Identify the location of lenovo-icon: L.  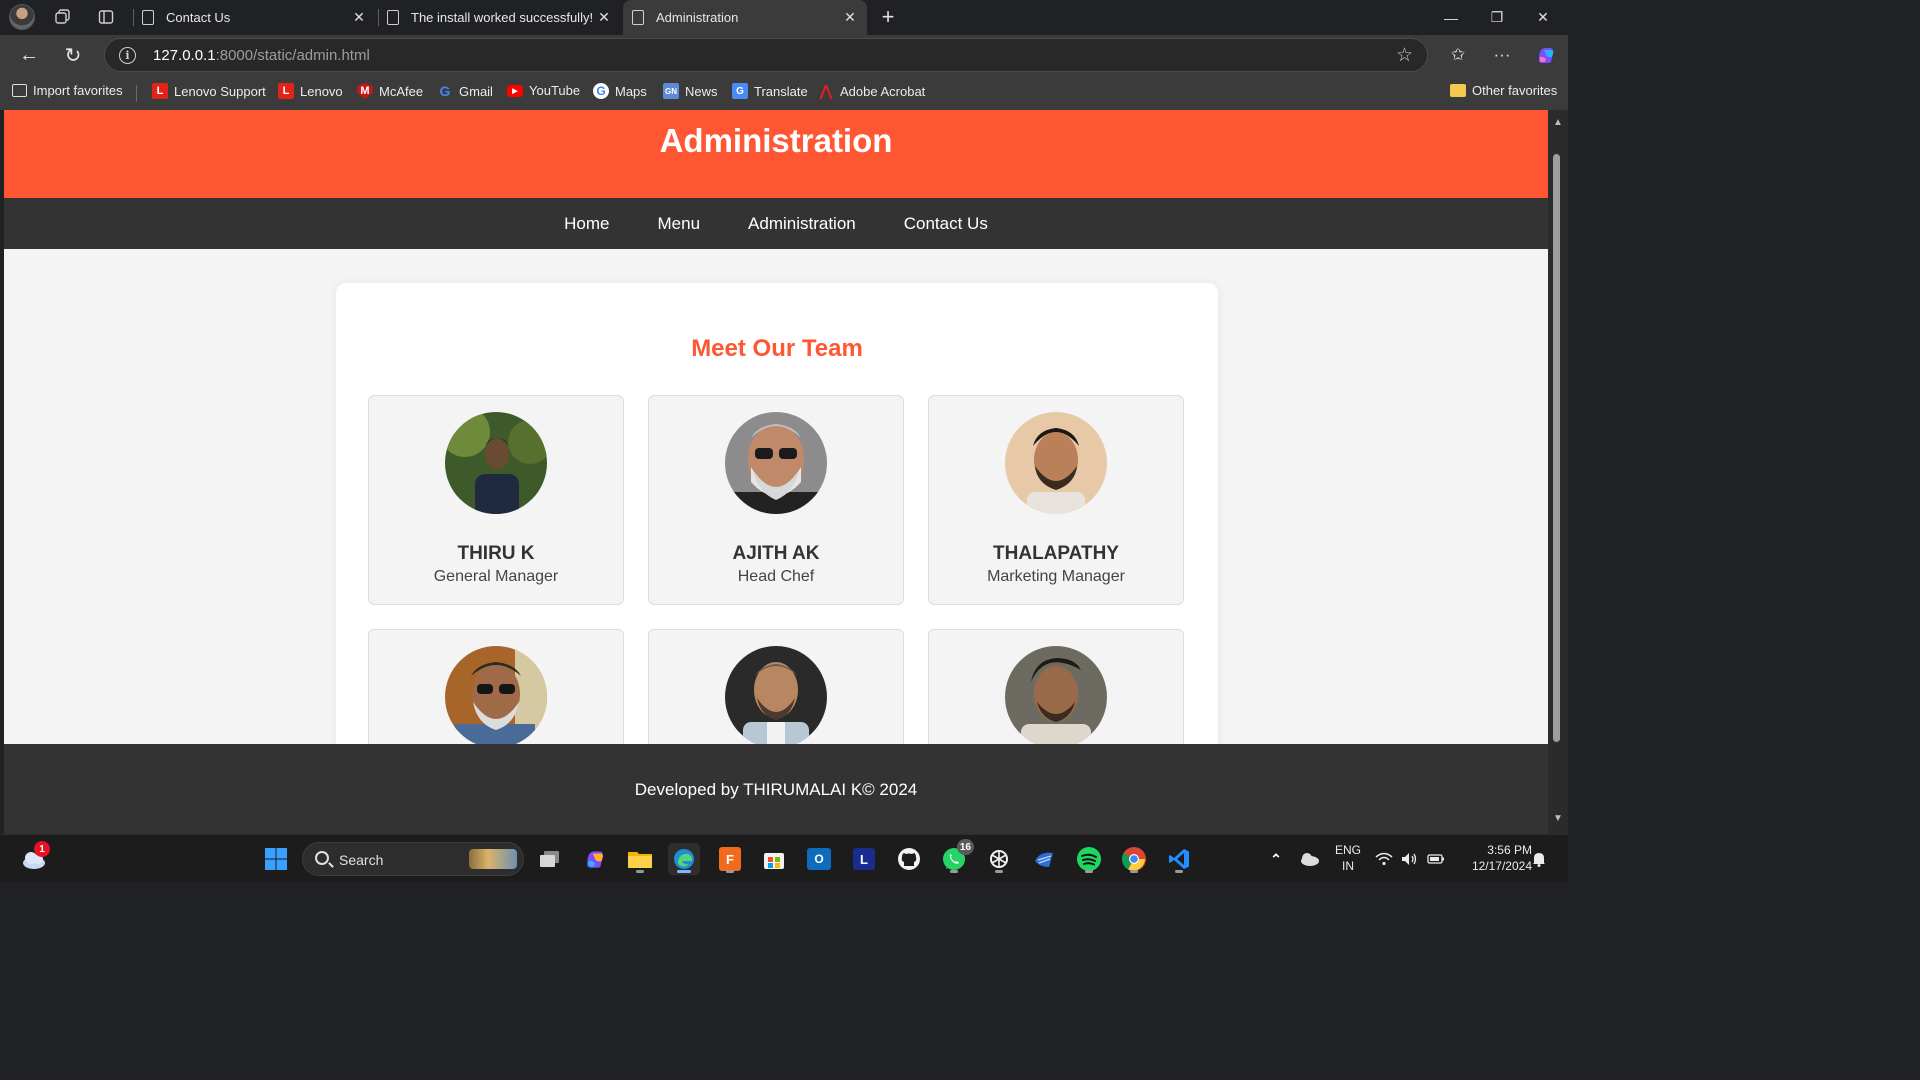
(286, 91).